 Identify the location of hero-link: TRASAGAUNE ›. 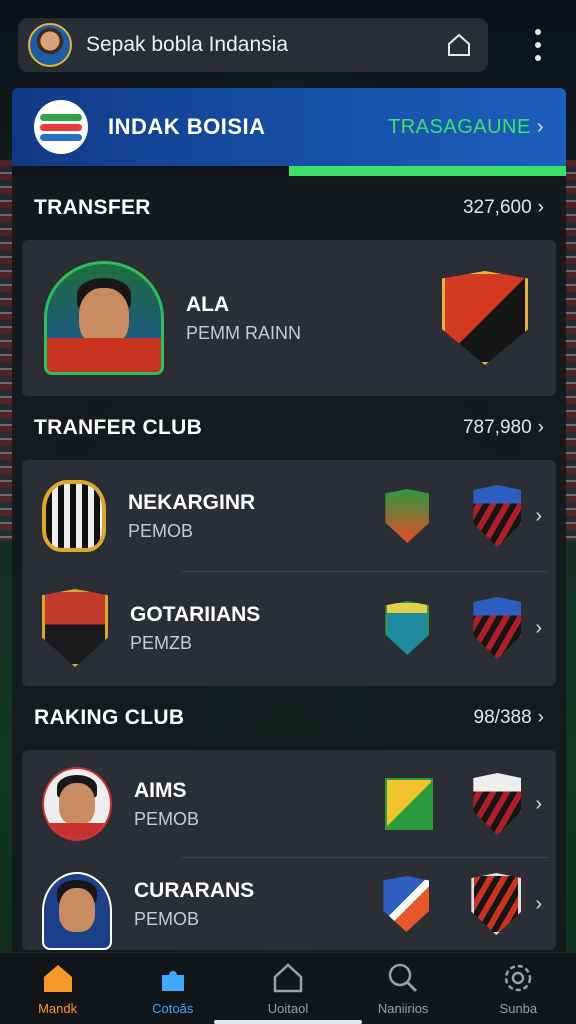
(466, 127).